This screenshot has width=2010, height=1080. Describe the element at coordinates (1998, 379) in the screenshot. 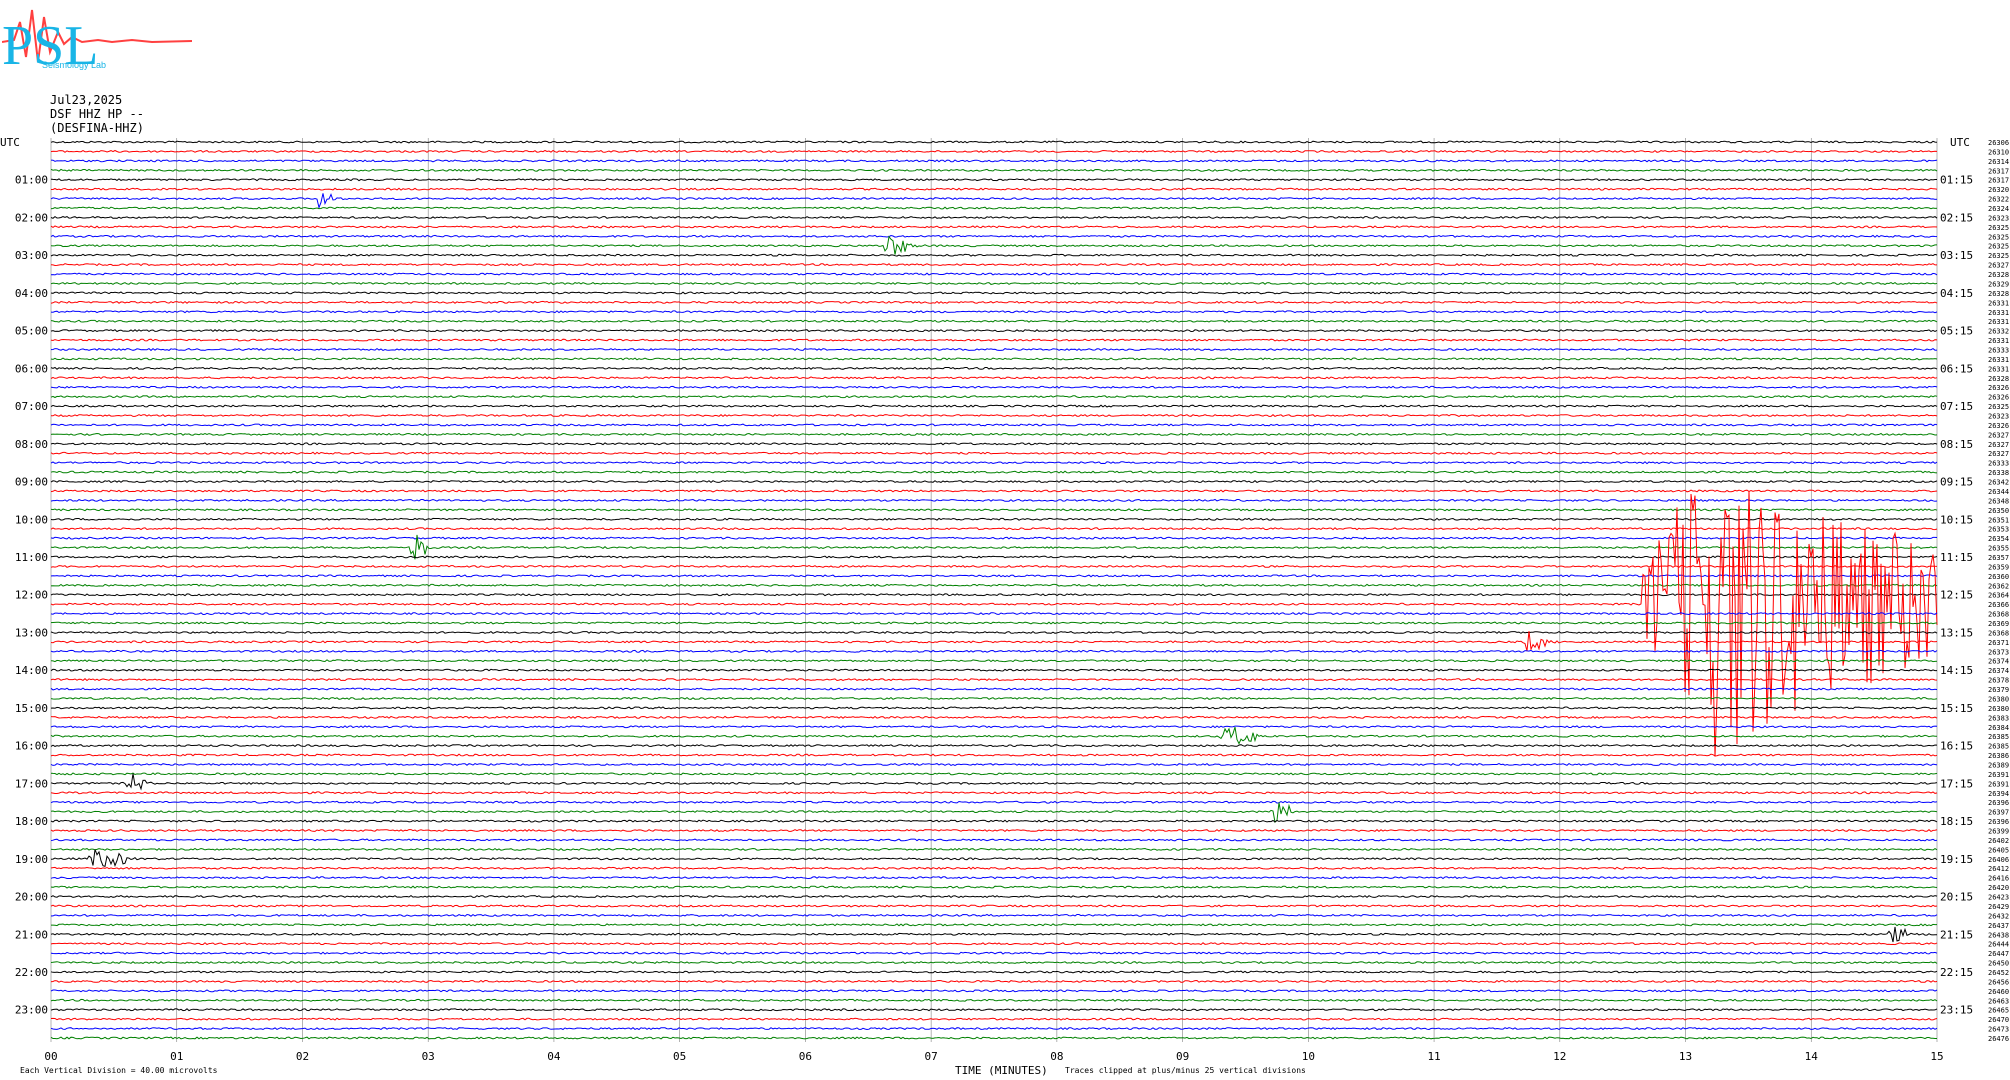

I see `row-offset-count: 26328` at that location.